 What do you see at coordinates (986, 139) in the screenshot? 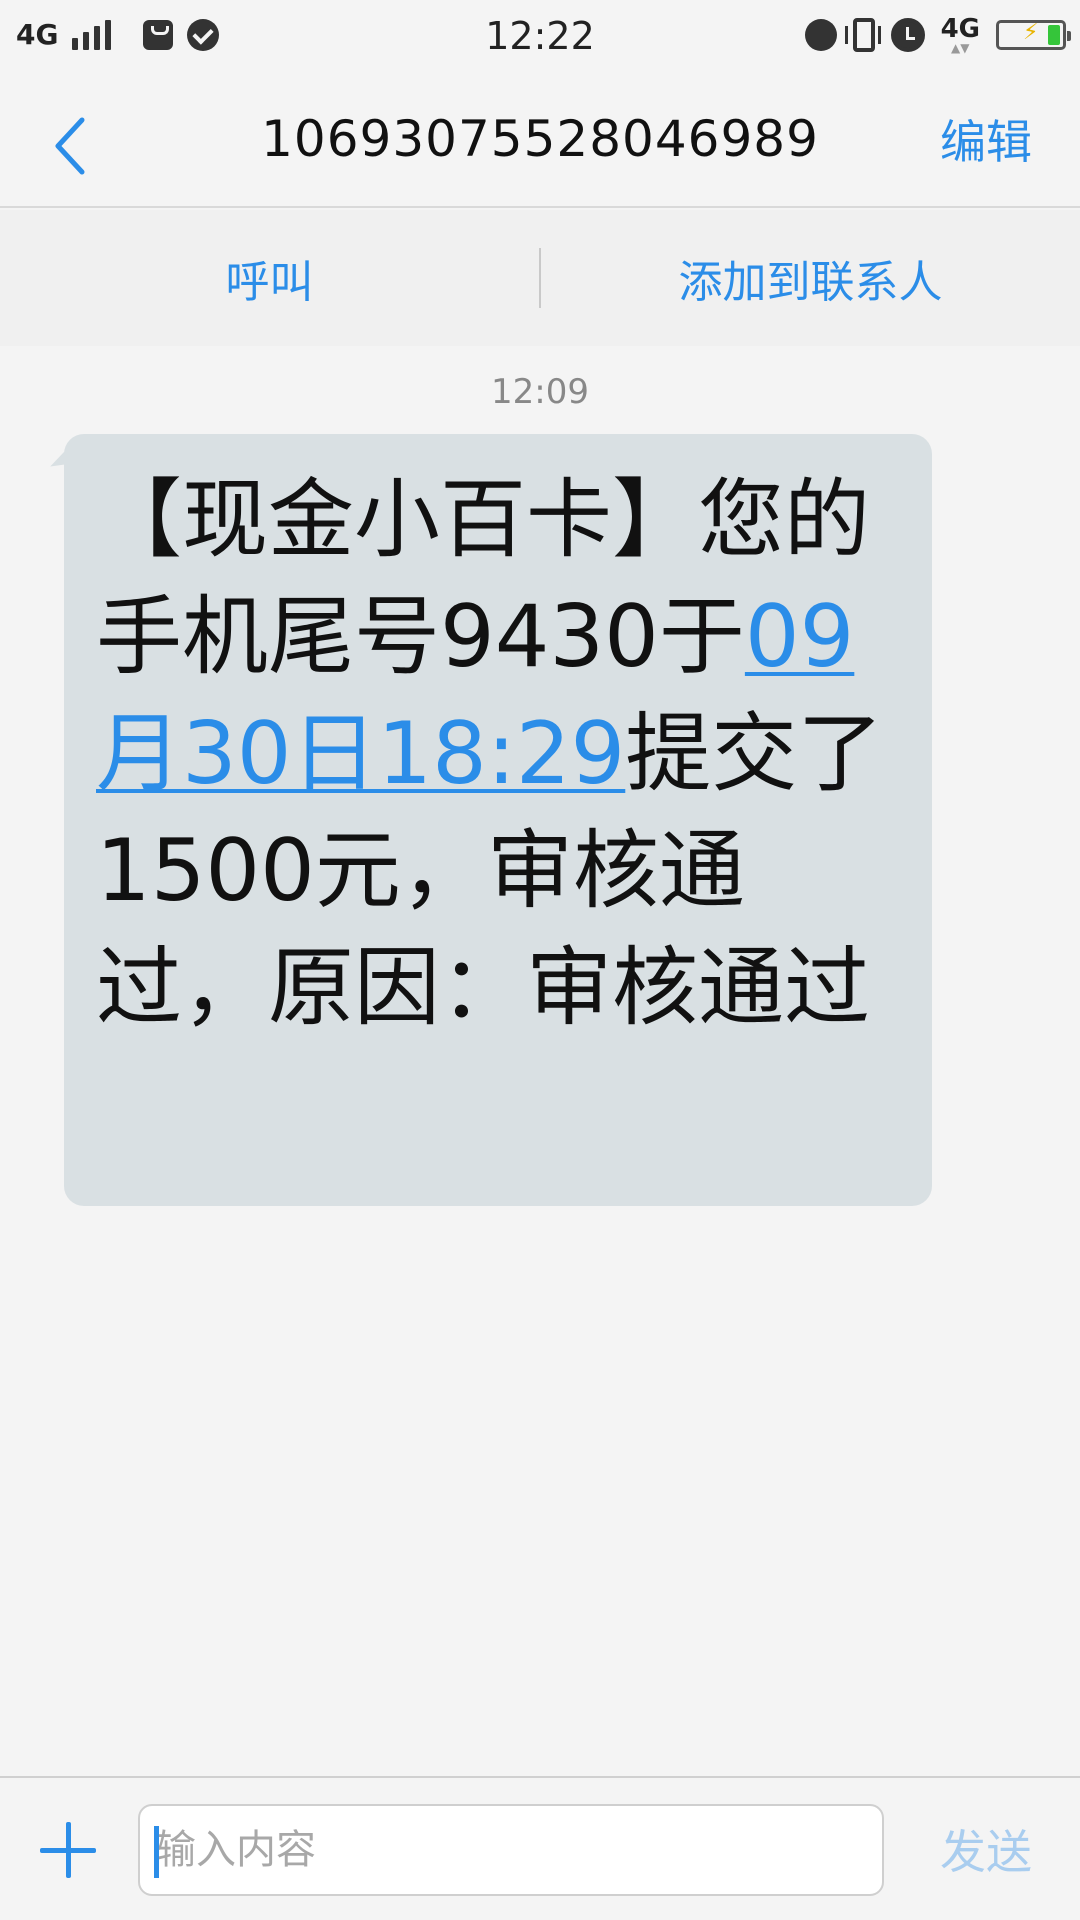
I see `edit-button: 编辑` at bounding box center [986, 139].